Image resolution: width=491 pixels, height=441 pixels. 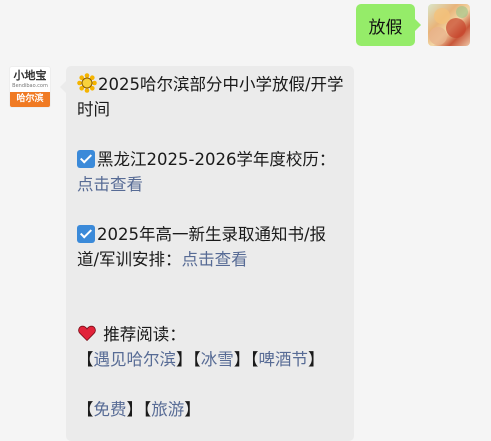 What do you see at coordinates (215, 259) in the screenshot?
I see `admission-view-link: 点击查看` at bounding box center [215, 259].